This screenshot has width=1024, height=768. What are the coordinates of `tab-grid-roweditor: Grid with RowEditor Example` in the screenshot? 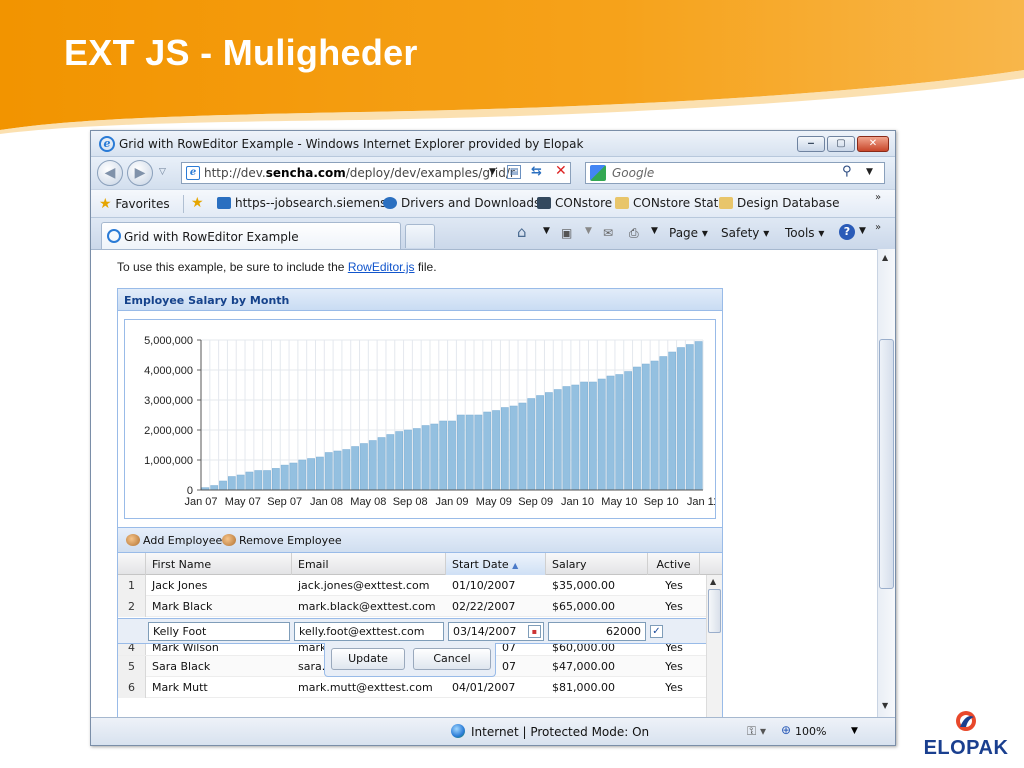 It's located at (251, 236).